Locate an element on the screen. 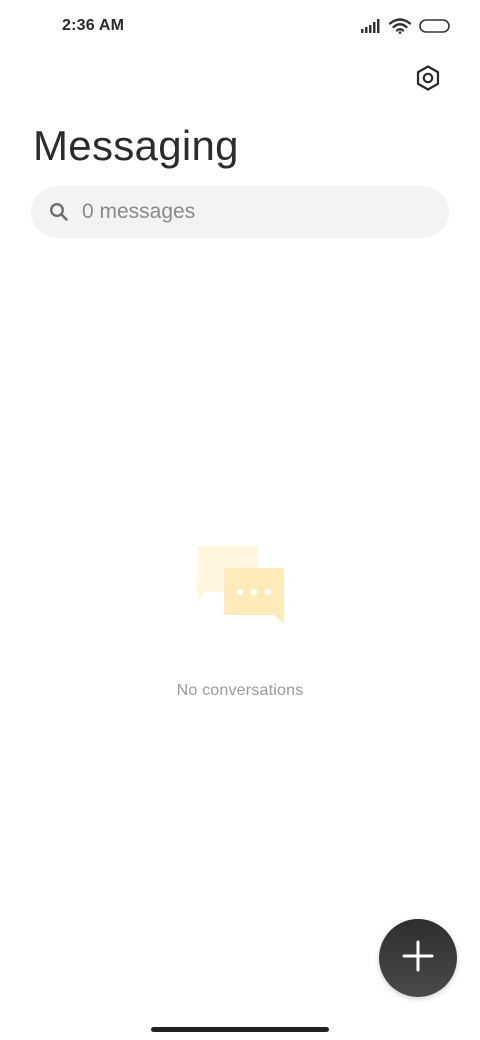 Image resolution: width=480 pixels, height=1040 pixels. new-conversation-button is located at coordinates (418, 958).